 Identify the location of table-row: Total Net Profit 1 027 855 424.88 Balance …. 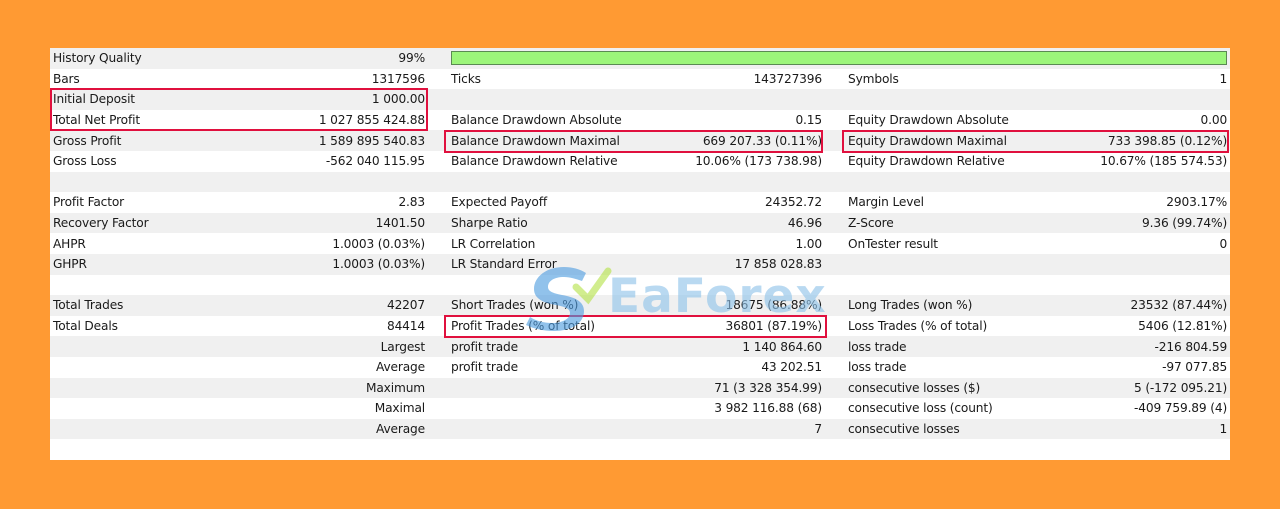
(640, 120).